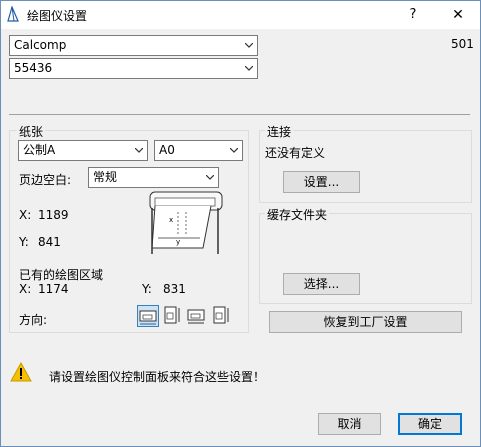  What do you see at coordinates (53, 215) in the screenshot?
I see `paper-x-value: 1189` at bounding box center [53, 215].